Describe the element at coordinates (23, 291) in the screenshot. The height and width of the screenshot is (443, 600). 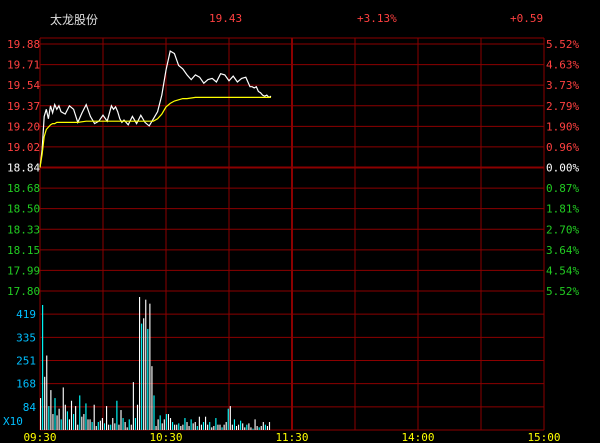
I see `y-tick-left: 17.80` at that location.